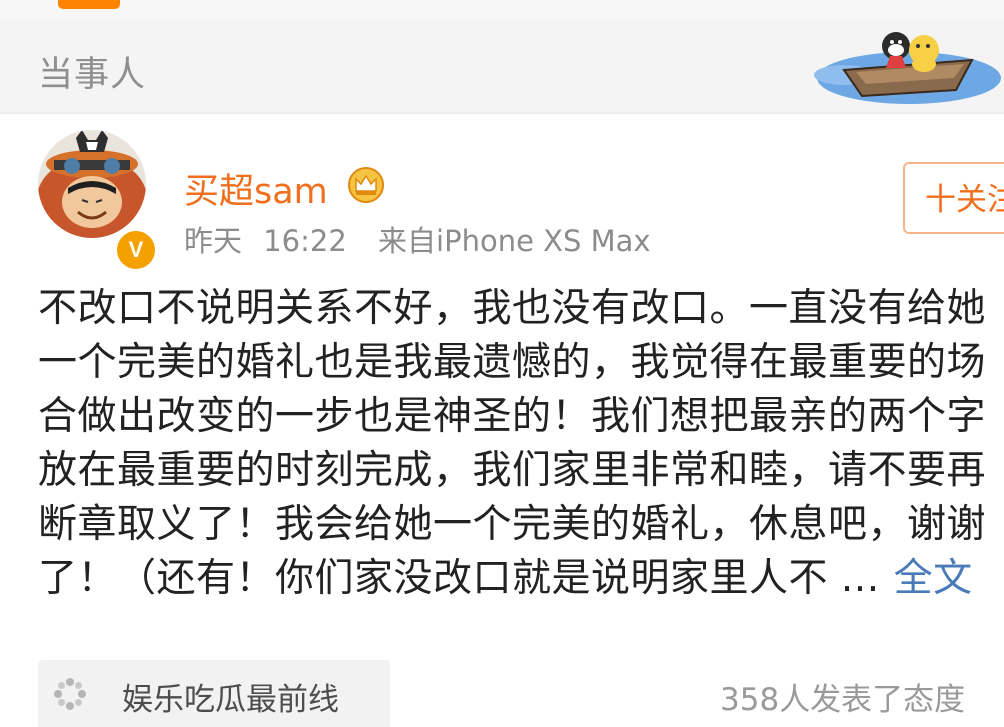 This screenshot has height=727, width=1004. What do you see at coordinates (92, 75) in the screenshot?
I see `section-title: 当事人` at bounding box center [92, 75].